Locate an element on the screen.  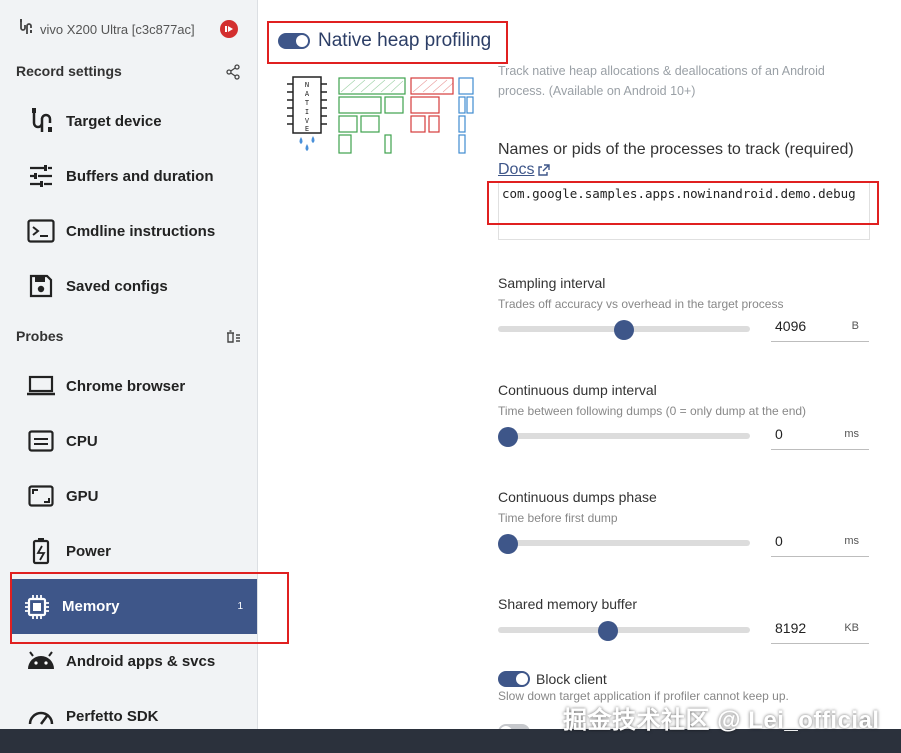
laptop-icon is located at coordinates (41, 386).